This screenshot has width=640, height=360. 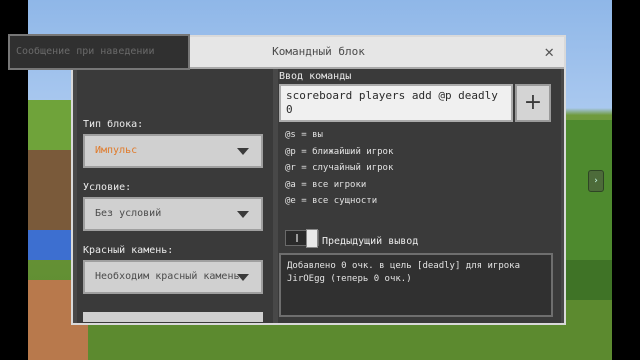 What do you see at coordinates (99, 52) in the screenshot?
I see `hover-message-input: Сообщение при наведении` at bounding box center [99, 52].